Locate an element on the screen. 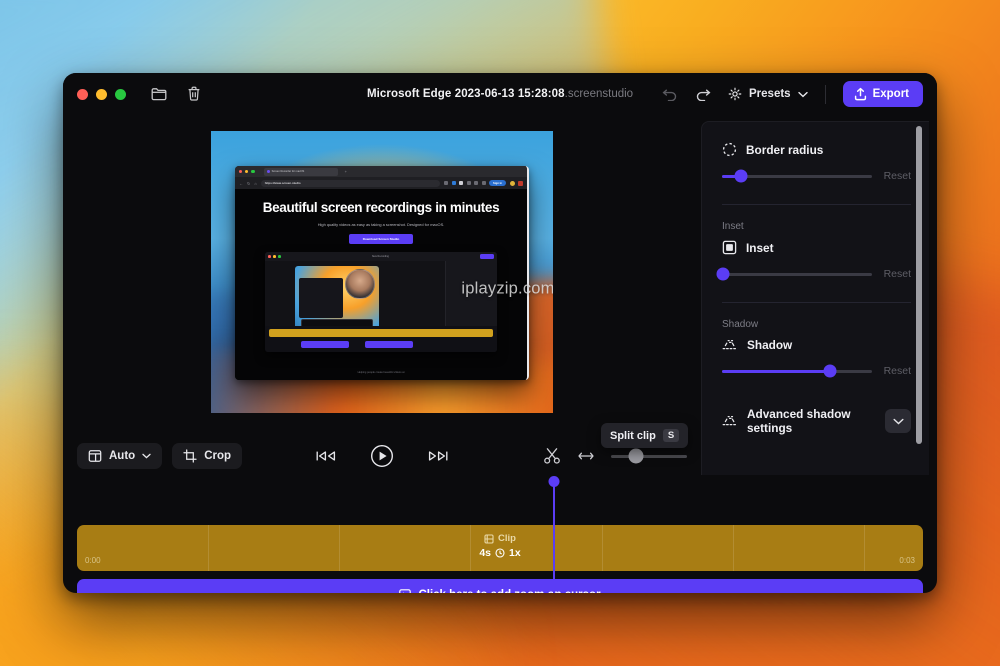 The width and height of the screenshot is (1000, 666). shadow-slider is located at coordinates (797, 371).